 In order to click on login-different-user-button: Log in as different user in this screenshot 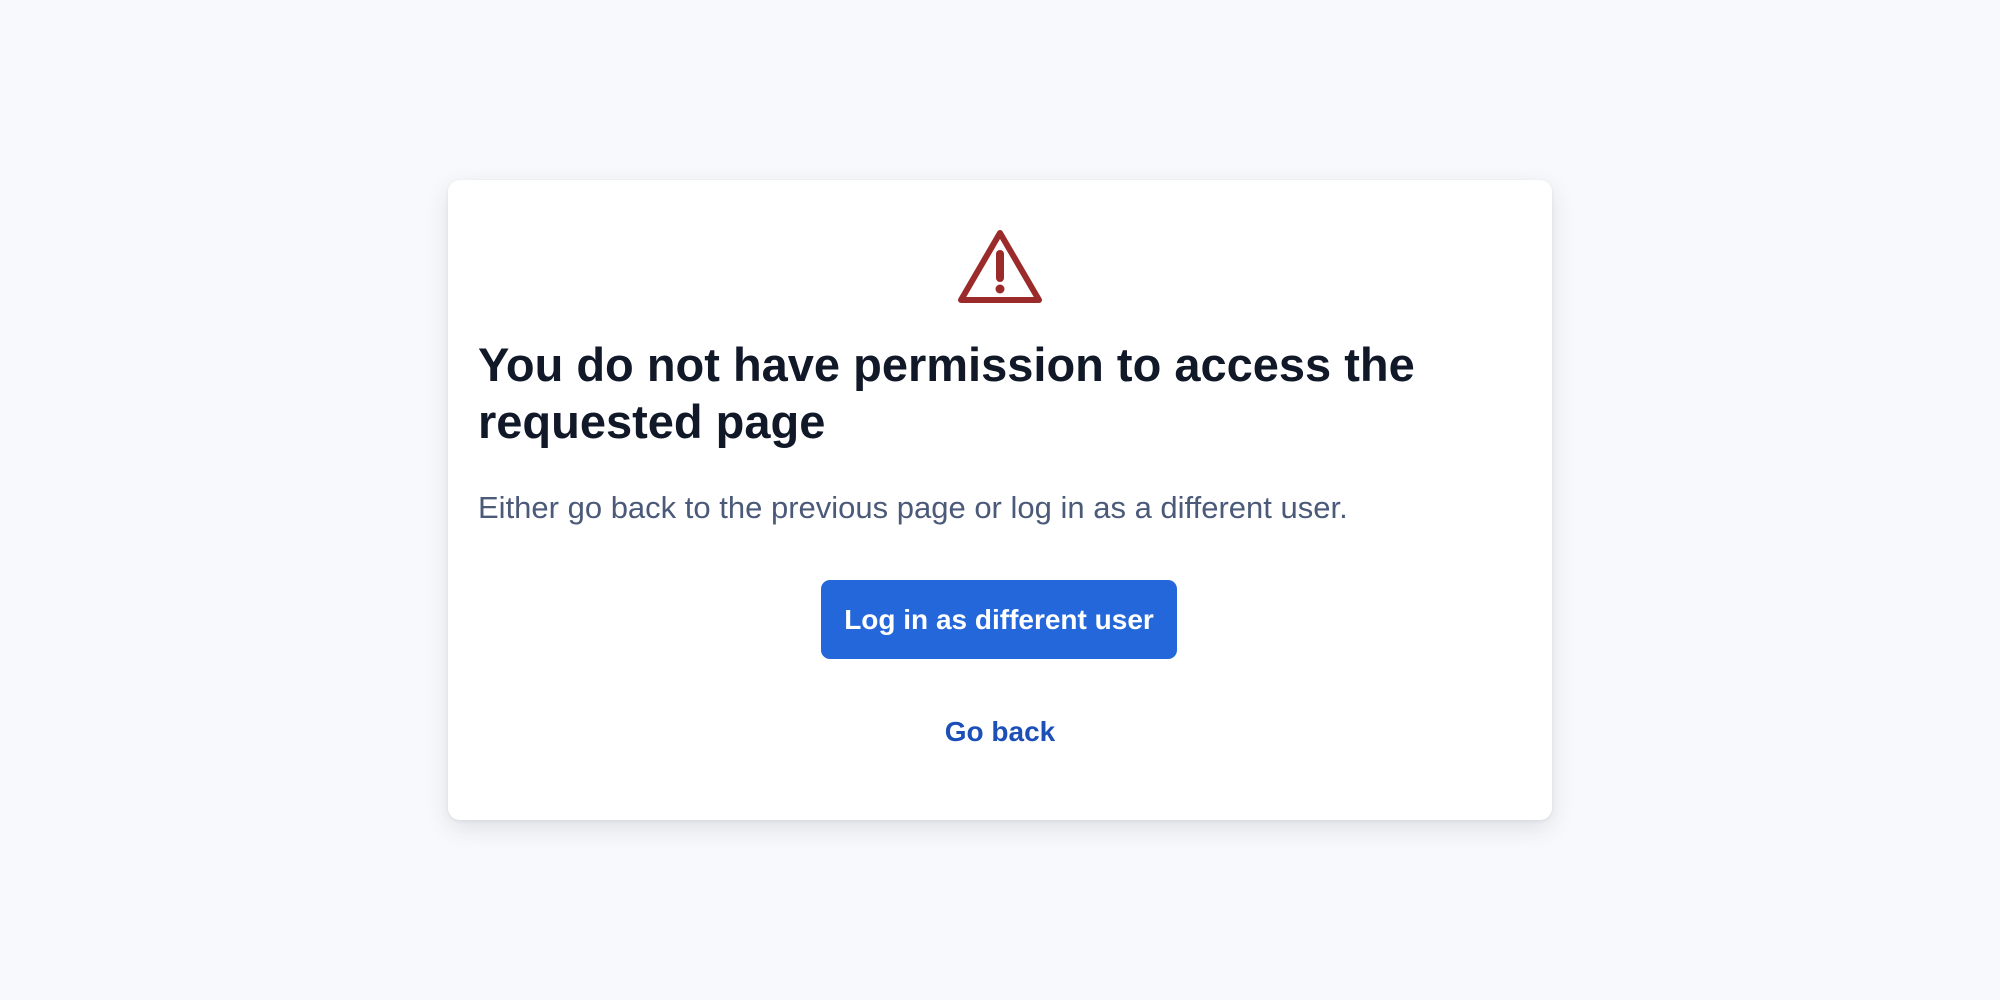, I will do `click(999, 619)`.